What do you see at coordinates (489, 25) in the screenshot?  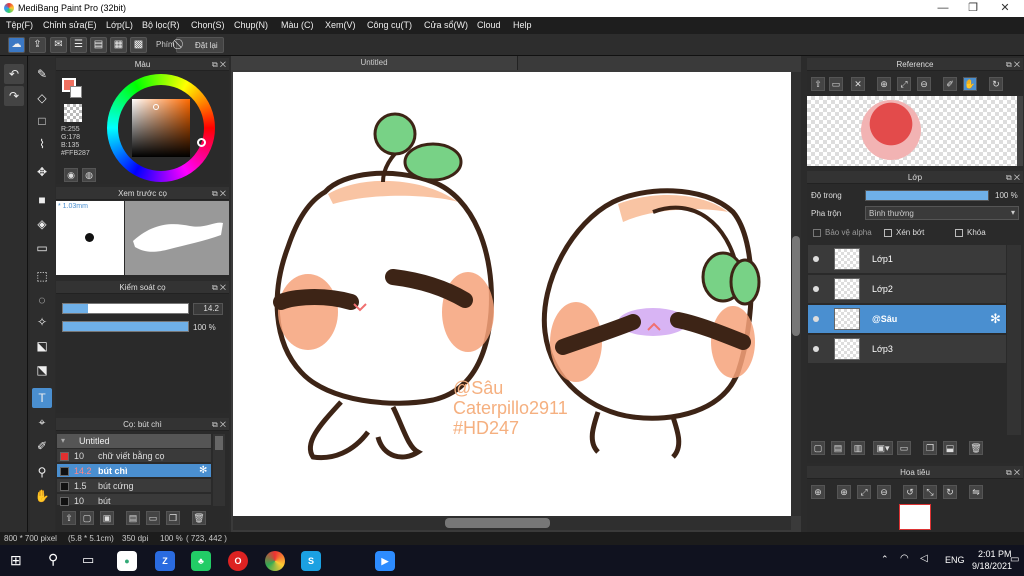 I see `menu-cloud: Cloud` at bounding box center [489, 25].